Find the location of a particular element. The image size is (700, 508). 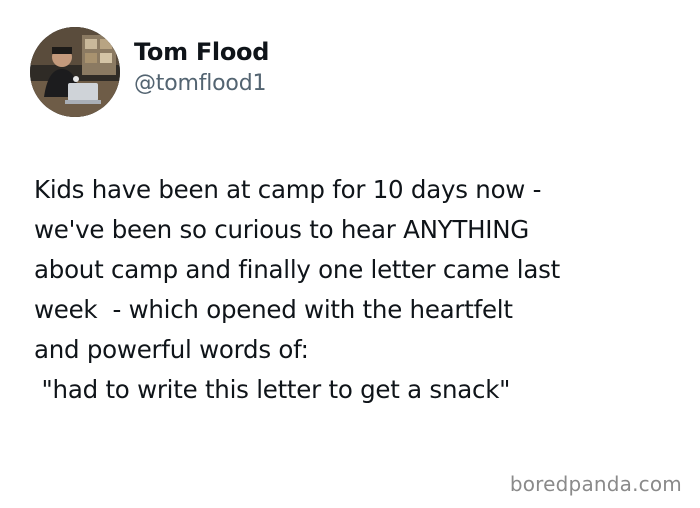

avatar is located at coordinates (75, 72).